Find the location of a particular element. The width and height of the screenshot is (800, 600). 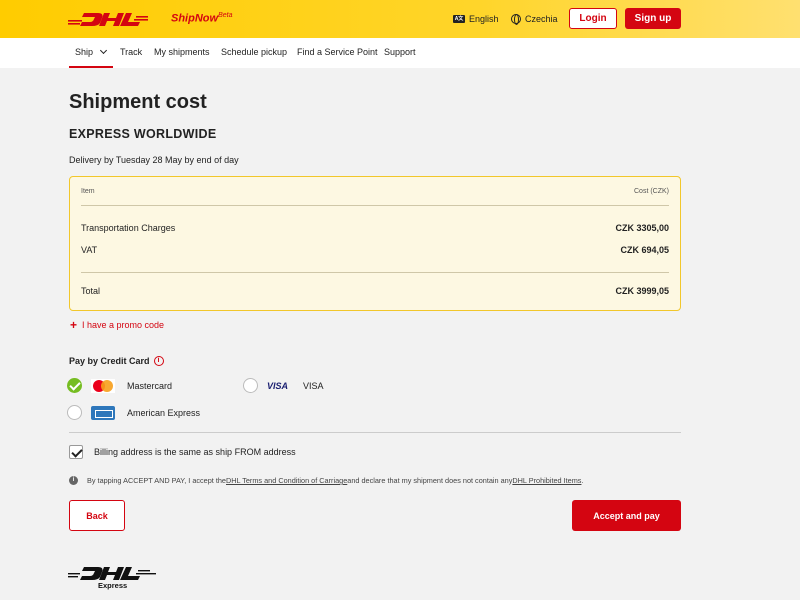

radio-selected is located at coordinates (74, 385).